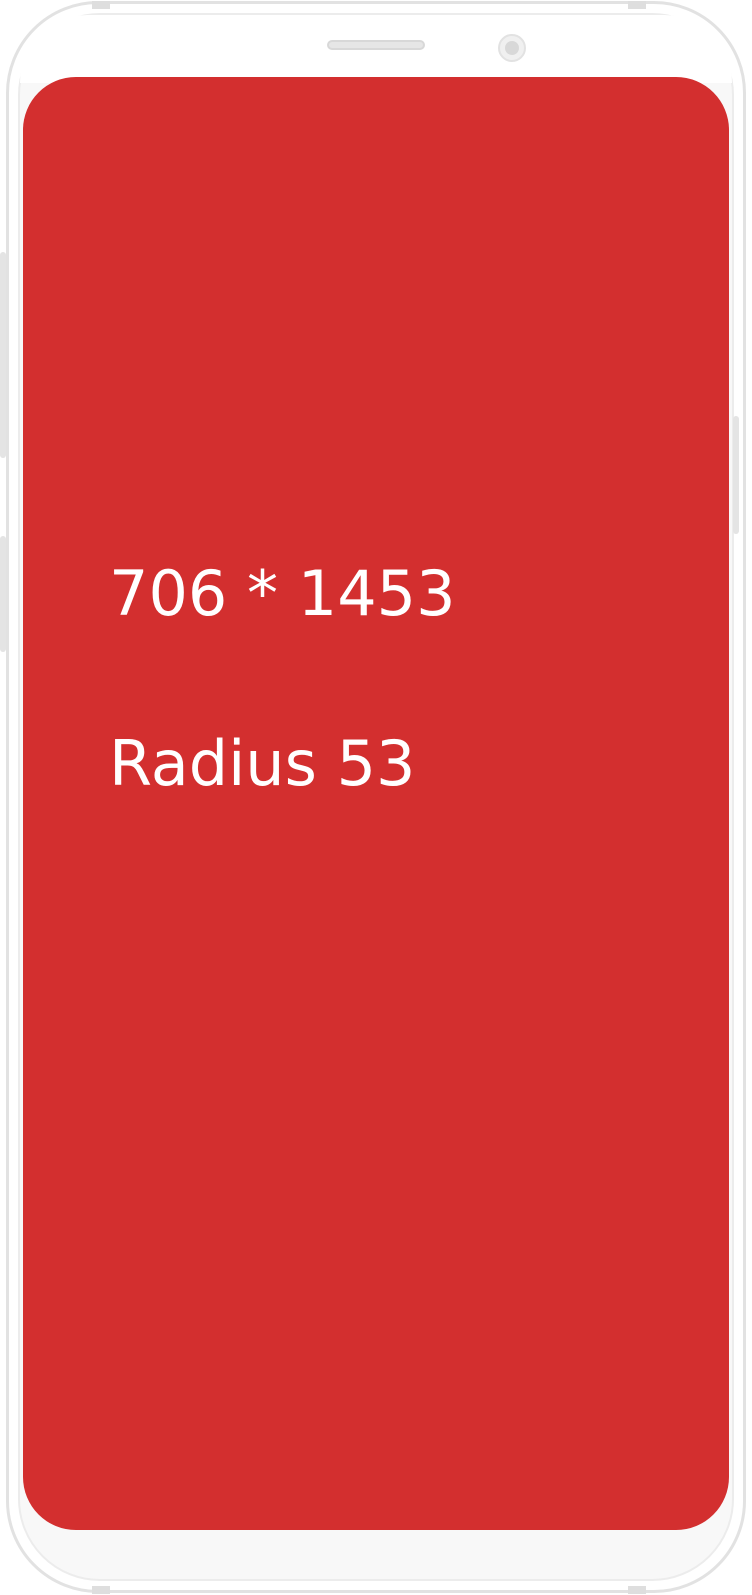  Describe the element at coordinates (376, 45) in the screenshot. I see `speaker-grille-icon` at that location.